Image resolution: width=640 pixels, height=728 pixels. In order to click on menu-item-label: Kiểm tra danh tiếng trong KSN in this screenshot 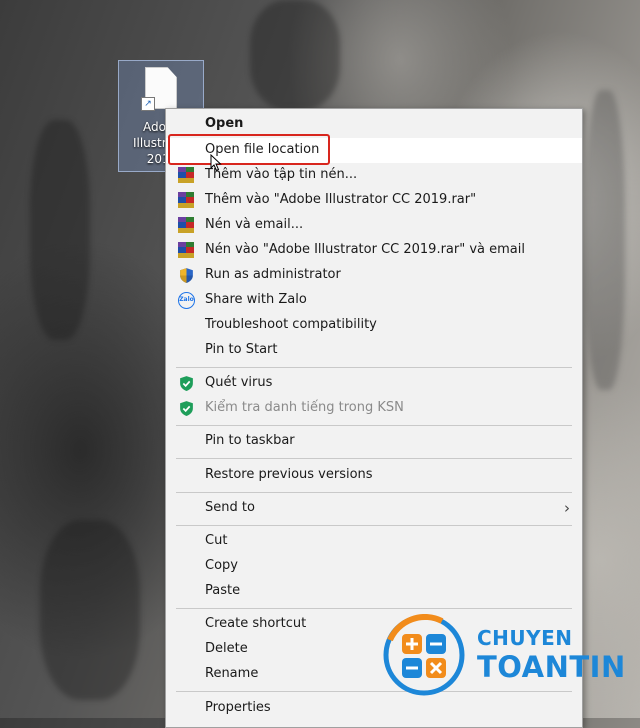, I will do `click(304, 407)`.